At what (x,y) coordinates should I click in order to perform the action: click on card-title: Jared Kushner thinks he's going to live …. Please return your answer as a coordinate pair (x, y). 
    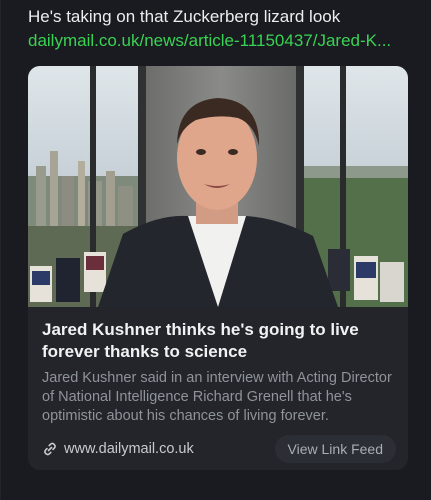
    Looking at the image, I should click on (218, 341).